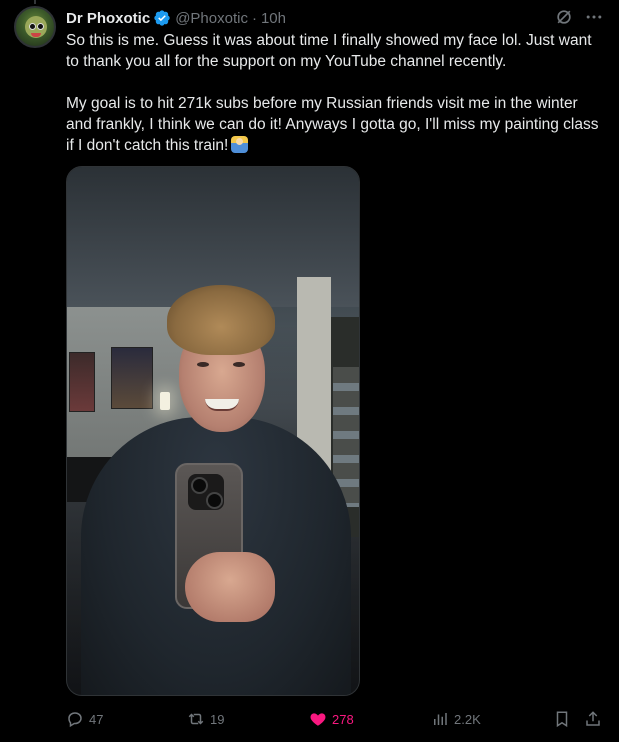 Image resolution: width=619 pixels, height=742 pixels. Describe the element at coordinates (35, 2) in the screenshot. I see `thread-connector-line` at that location.